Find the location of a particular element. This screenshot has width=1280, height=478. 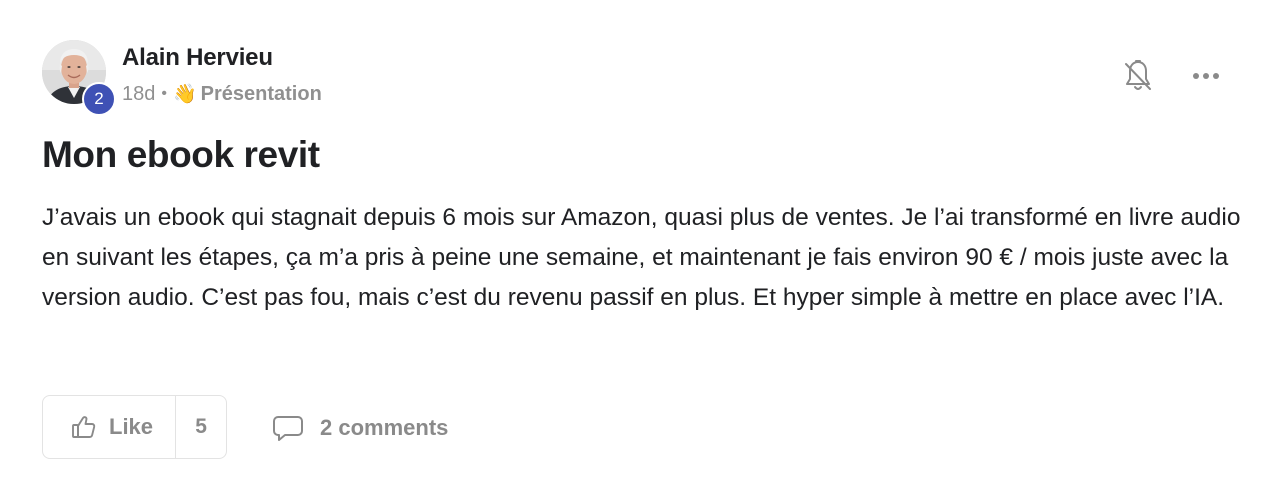

like-label: Like is located at coordinates (131, 426).